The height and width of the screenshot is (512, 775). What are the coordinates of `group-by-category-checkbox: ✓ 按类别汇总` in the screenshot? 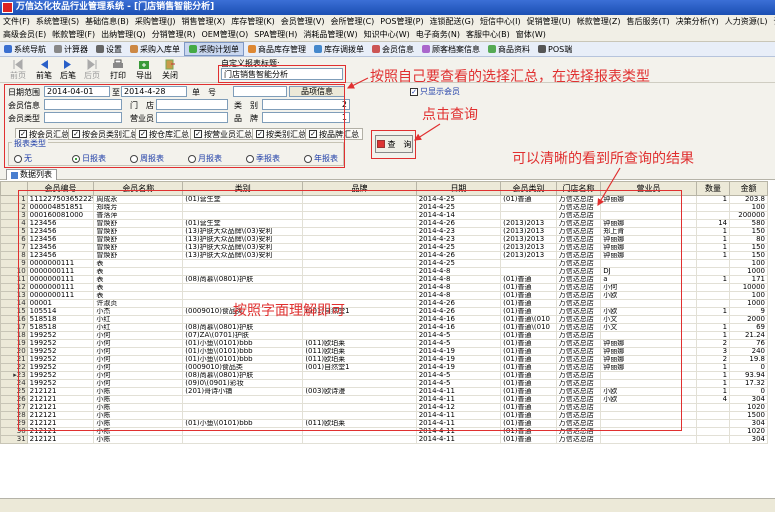 It's located at (281, 134).